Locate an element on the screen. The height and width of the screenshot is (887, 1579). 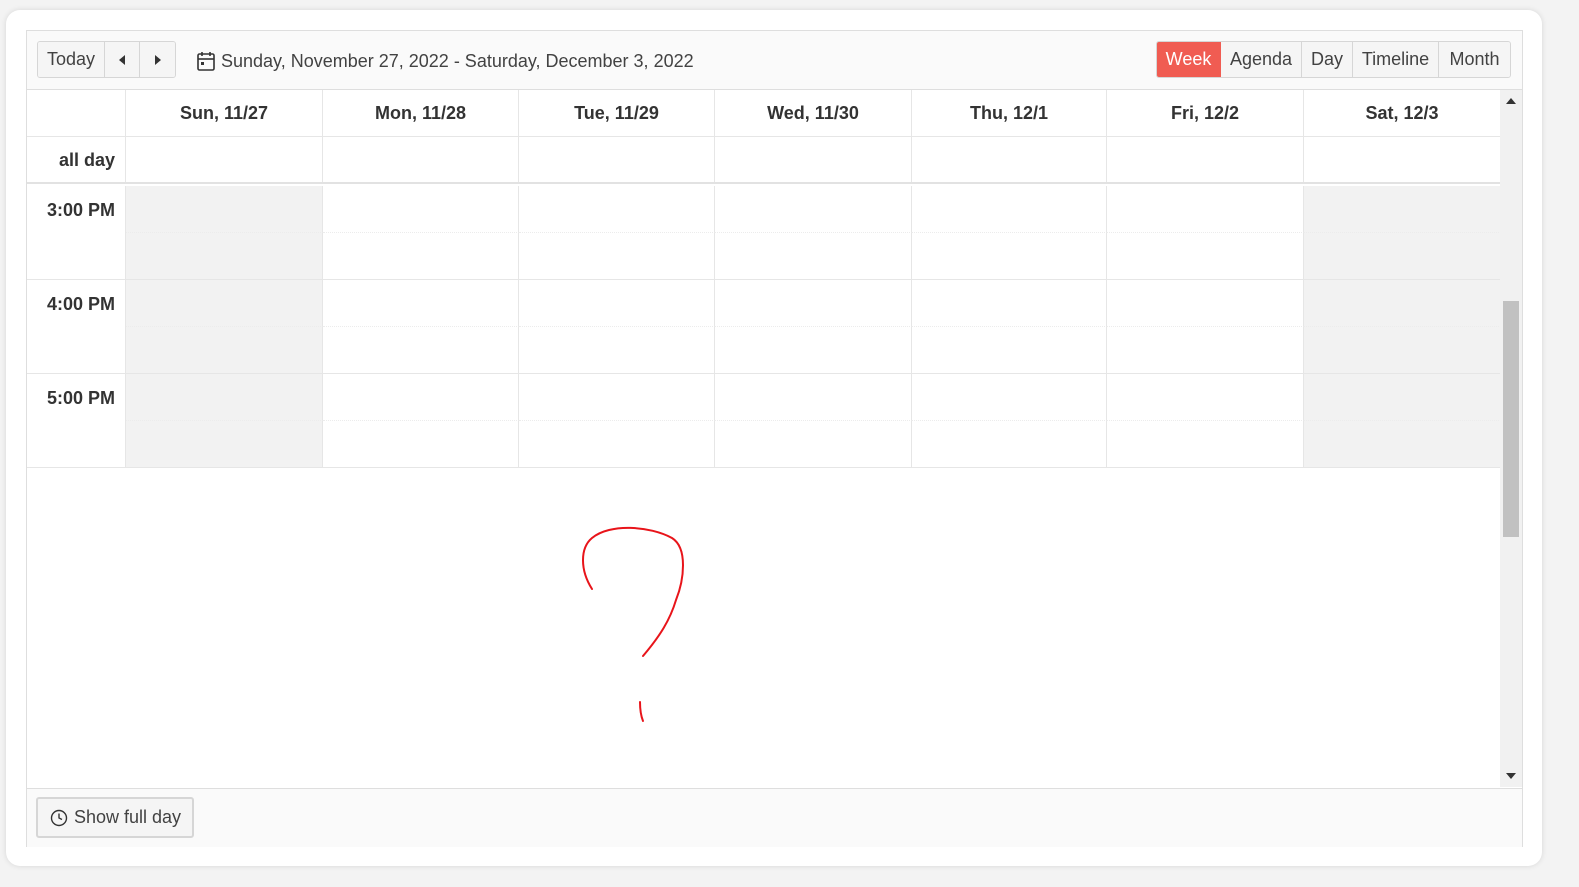
next-button is located at coordinates (157, 59).